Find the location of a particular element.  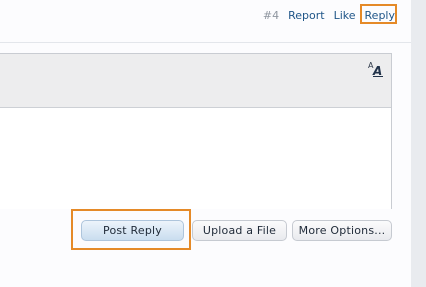

reply-link-highlight is located at coordinates (378, 14).